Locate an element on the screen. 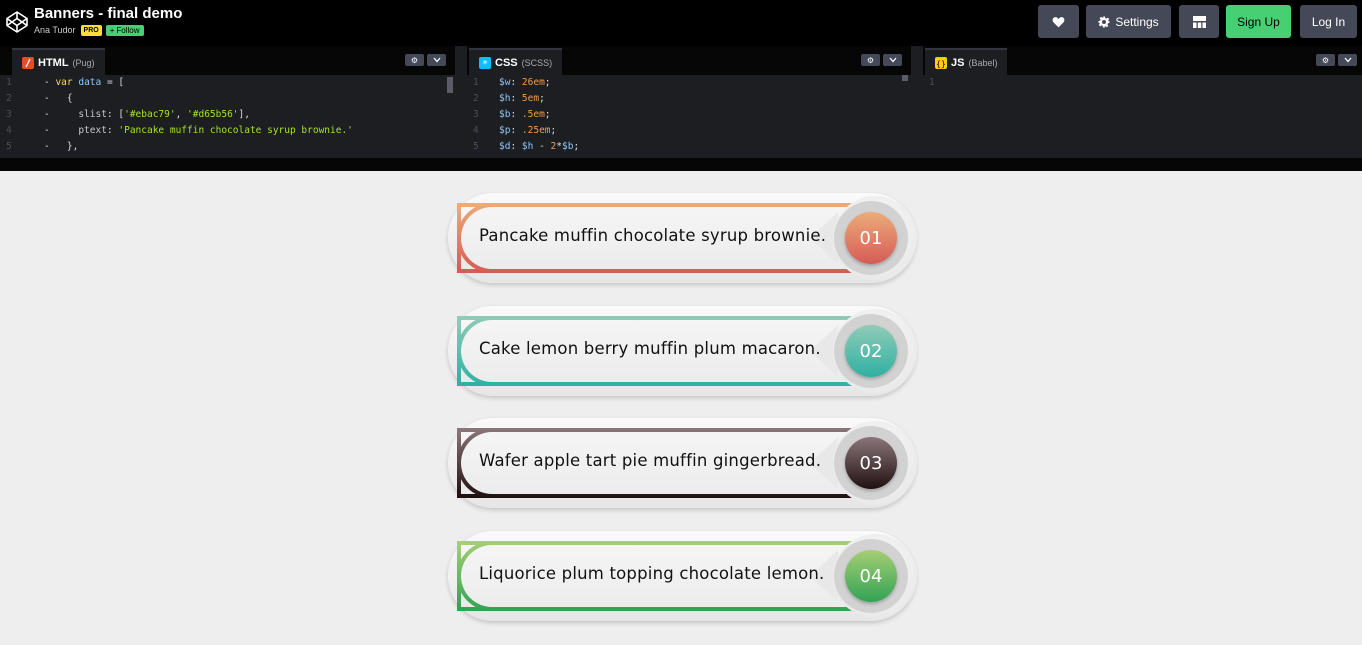 This screenshot has height=645, width=1362. js-preprocessor: (Babel) is located at coordinates (983, 62).